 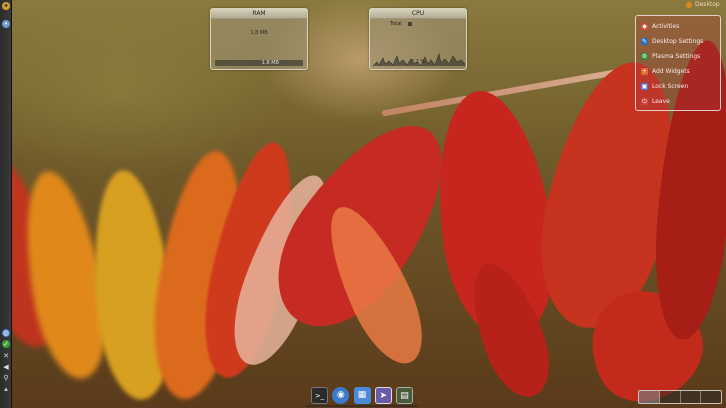 I want to click on left-panel: ✦ • ◍ ✓ ✕ ◀ ⚲ ▴, so click(x=6, y=204).